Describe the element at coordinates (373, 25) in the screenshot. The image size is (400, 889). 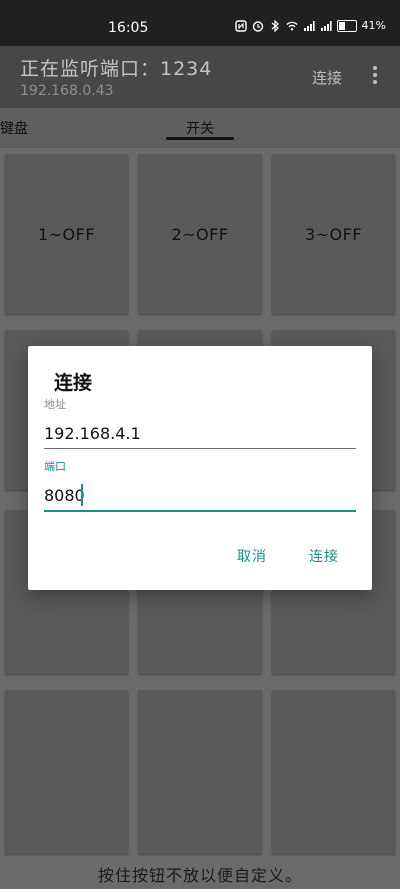
I see `battery-level: 41%` at that location.